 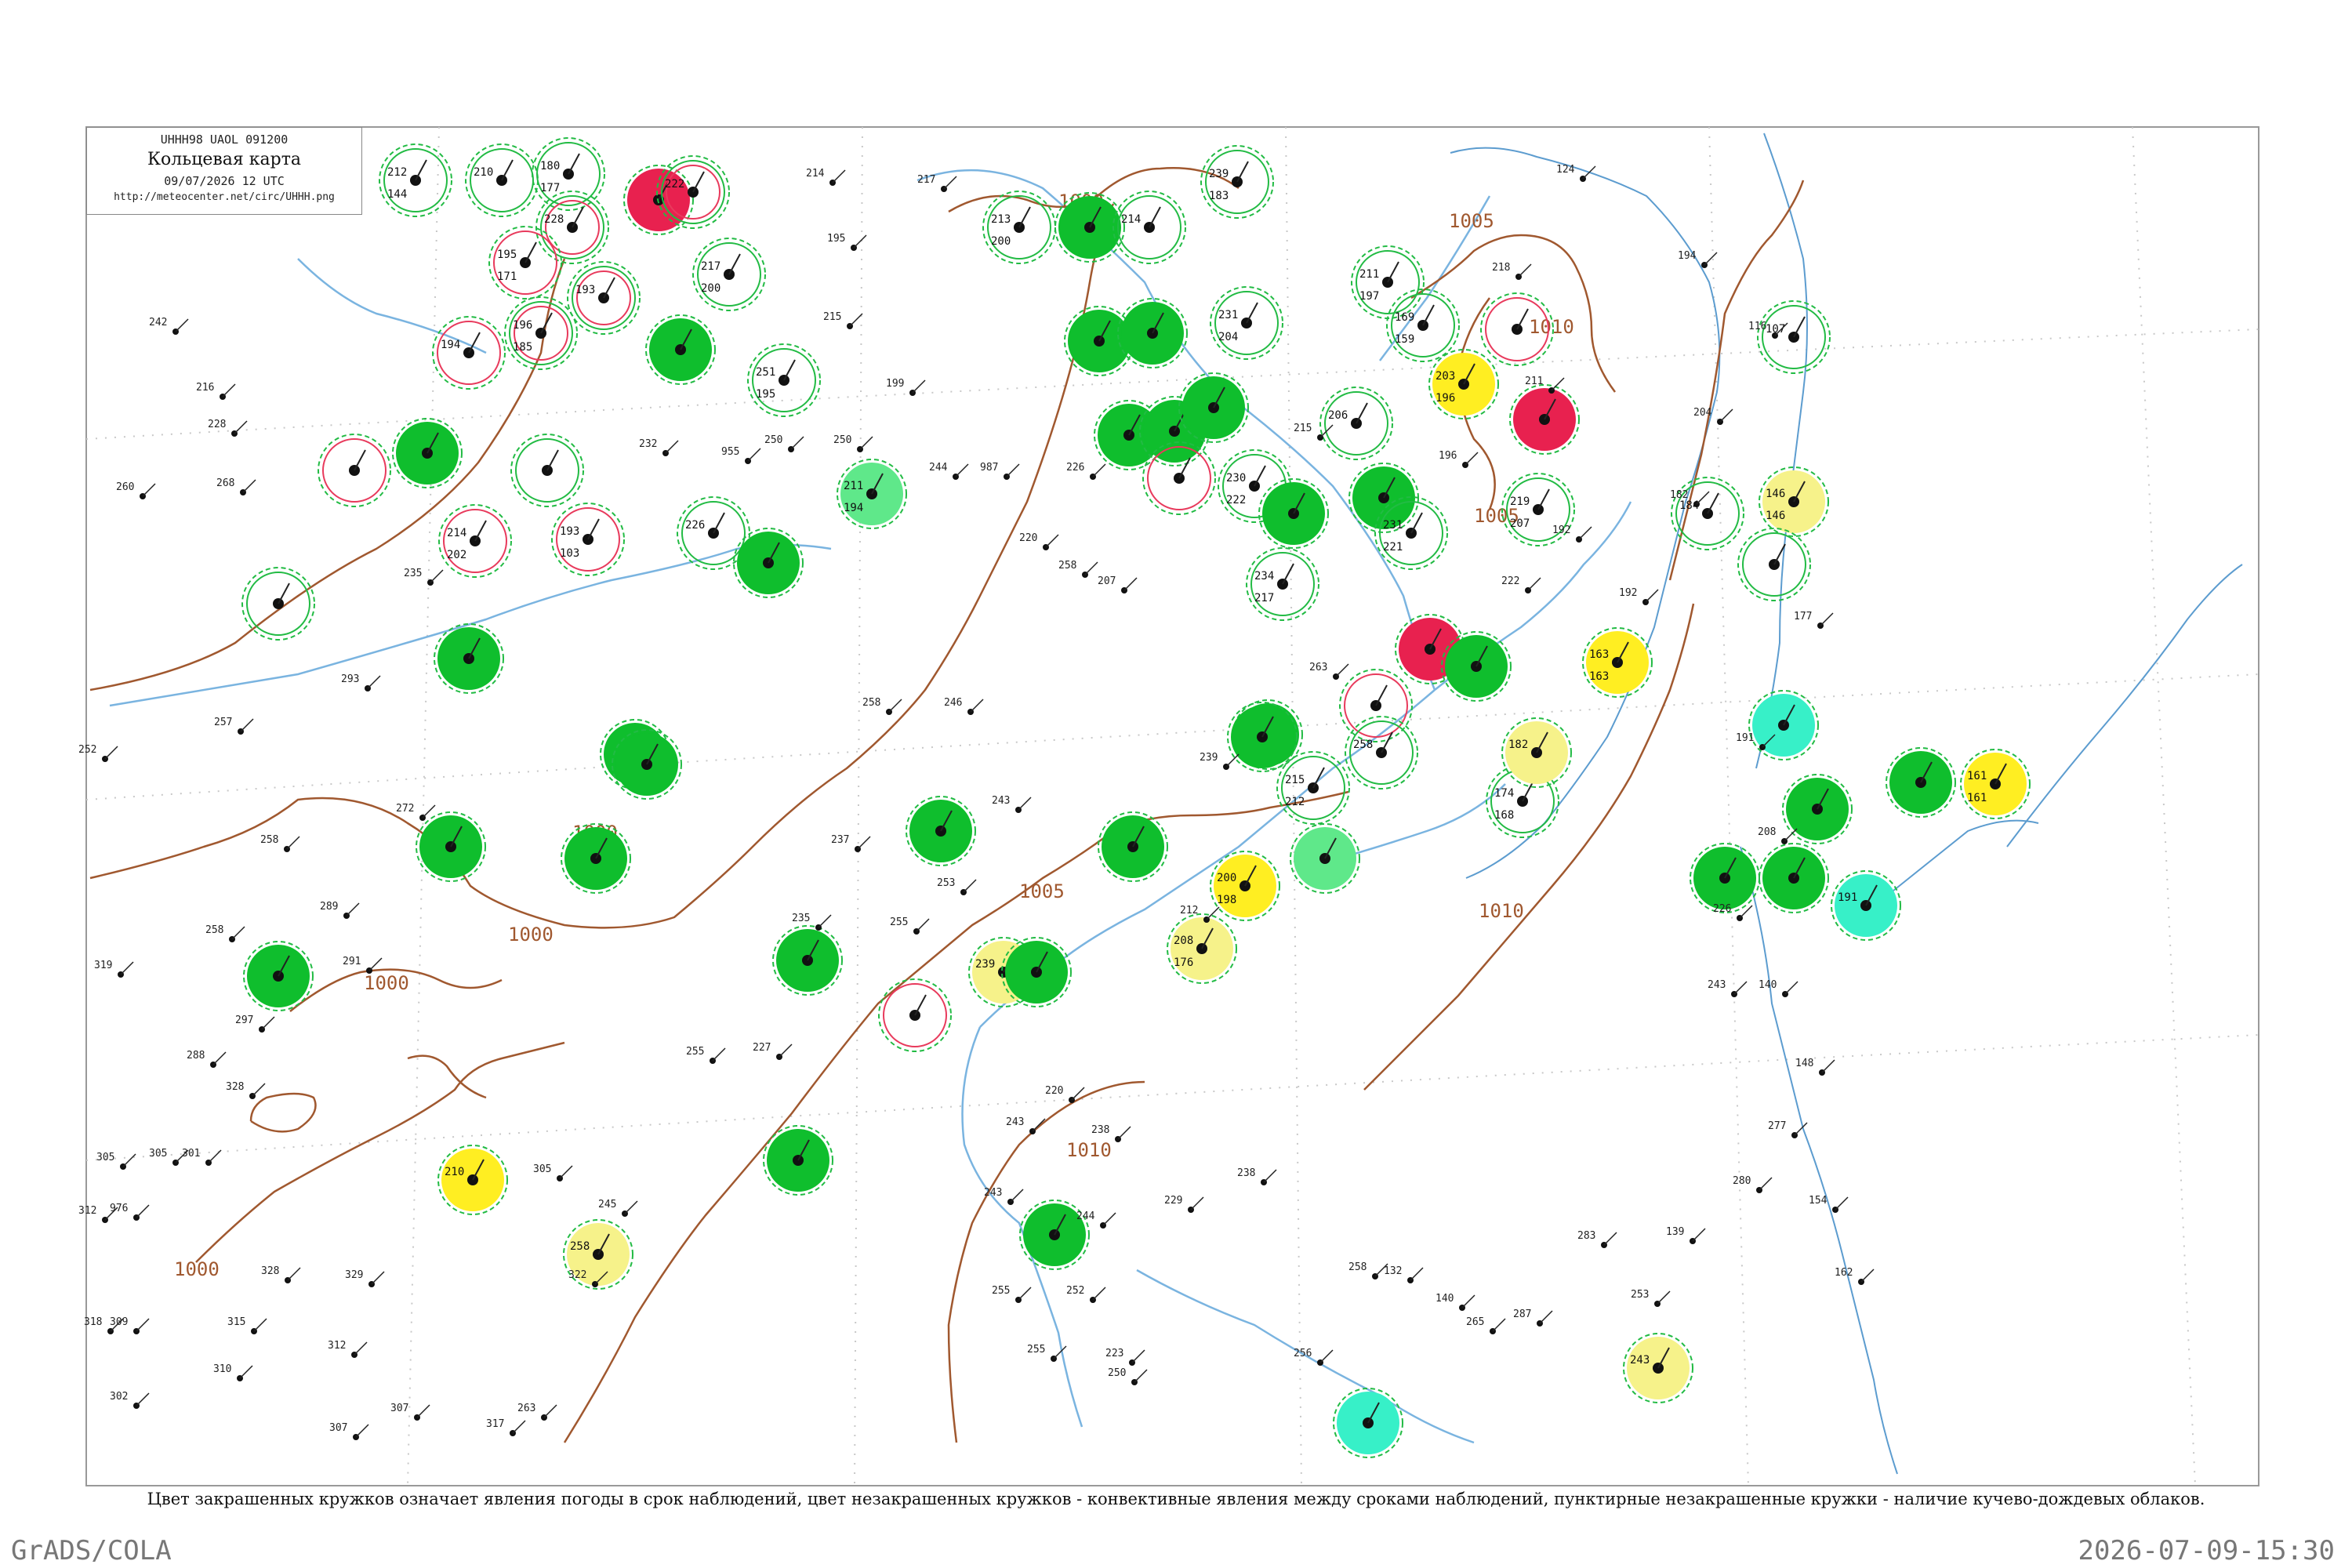 What do you see at coordinates (354, 1275) in the screenshot?
I see `station-value: 329` at bounding box center [354, 1275].